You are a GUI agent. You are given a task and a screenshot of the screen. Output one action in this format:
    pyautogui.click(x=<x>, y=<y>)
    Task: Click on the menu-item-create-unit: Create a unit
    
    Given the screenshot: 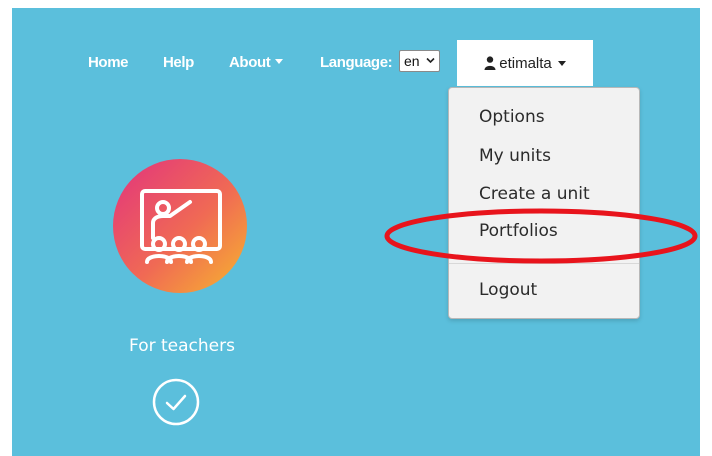 What is the action you would take?
    pyautogui.click(x=534, y=194)
    